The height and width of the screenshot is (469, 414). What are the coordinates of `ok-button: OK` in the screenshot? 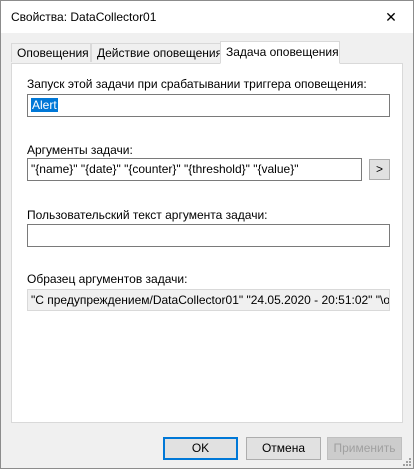 It's located at (200, 448).